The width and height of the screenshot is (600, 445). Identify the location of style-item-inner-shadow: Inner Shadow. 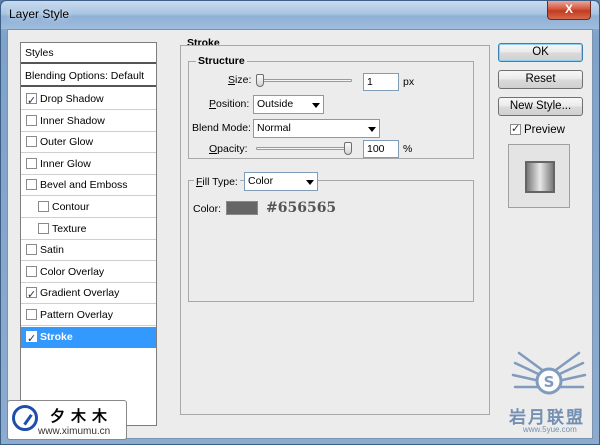
(88, 121).